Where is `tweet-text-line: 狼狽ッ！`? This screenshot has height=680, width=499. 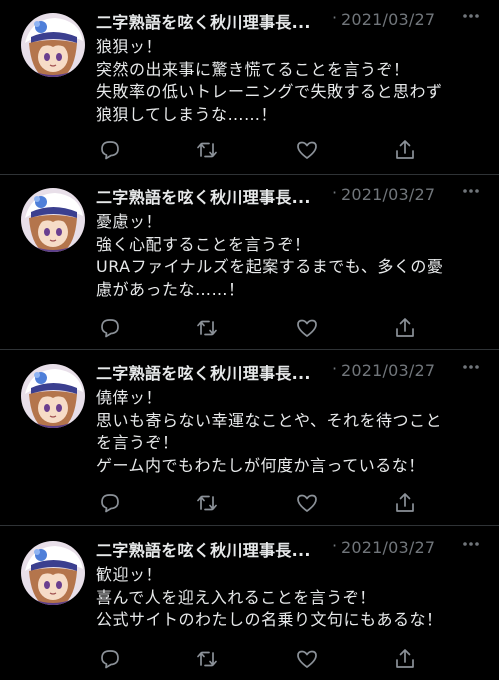
tweet-text-line: 狼狽ッ！ is located at coordinates (129, 46).